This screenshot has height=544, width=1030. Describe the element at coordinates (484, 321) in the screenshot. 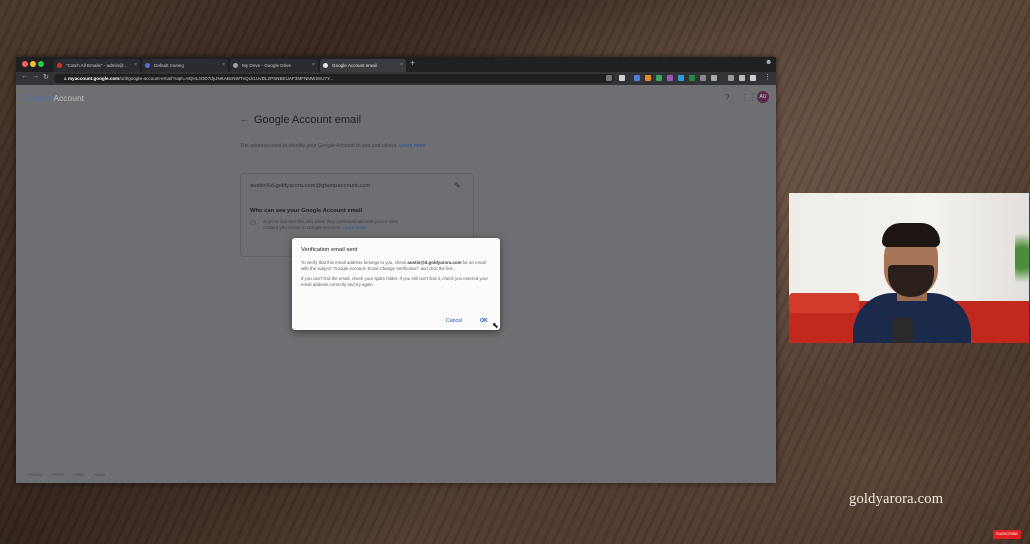

I see `ok-button: OK` at that location.